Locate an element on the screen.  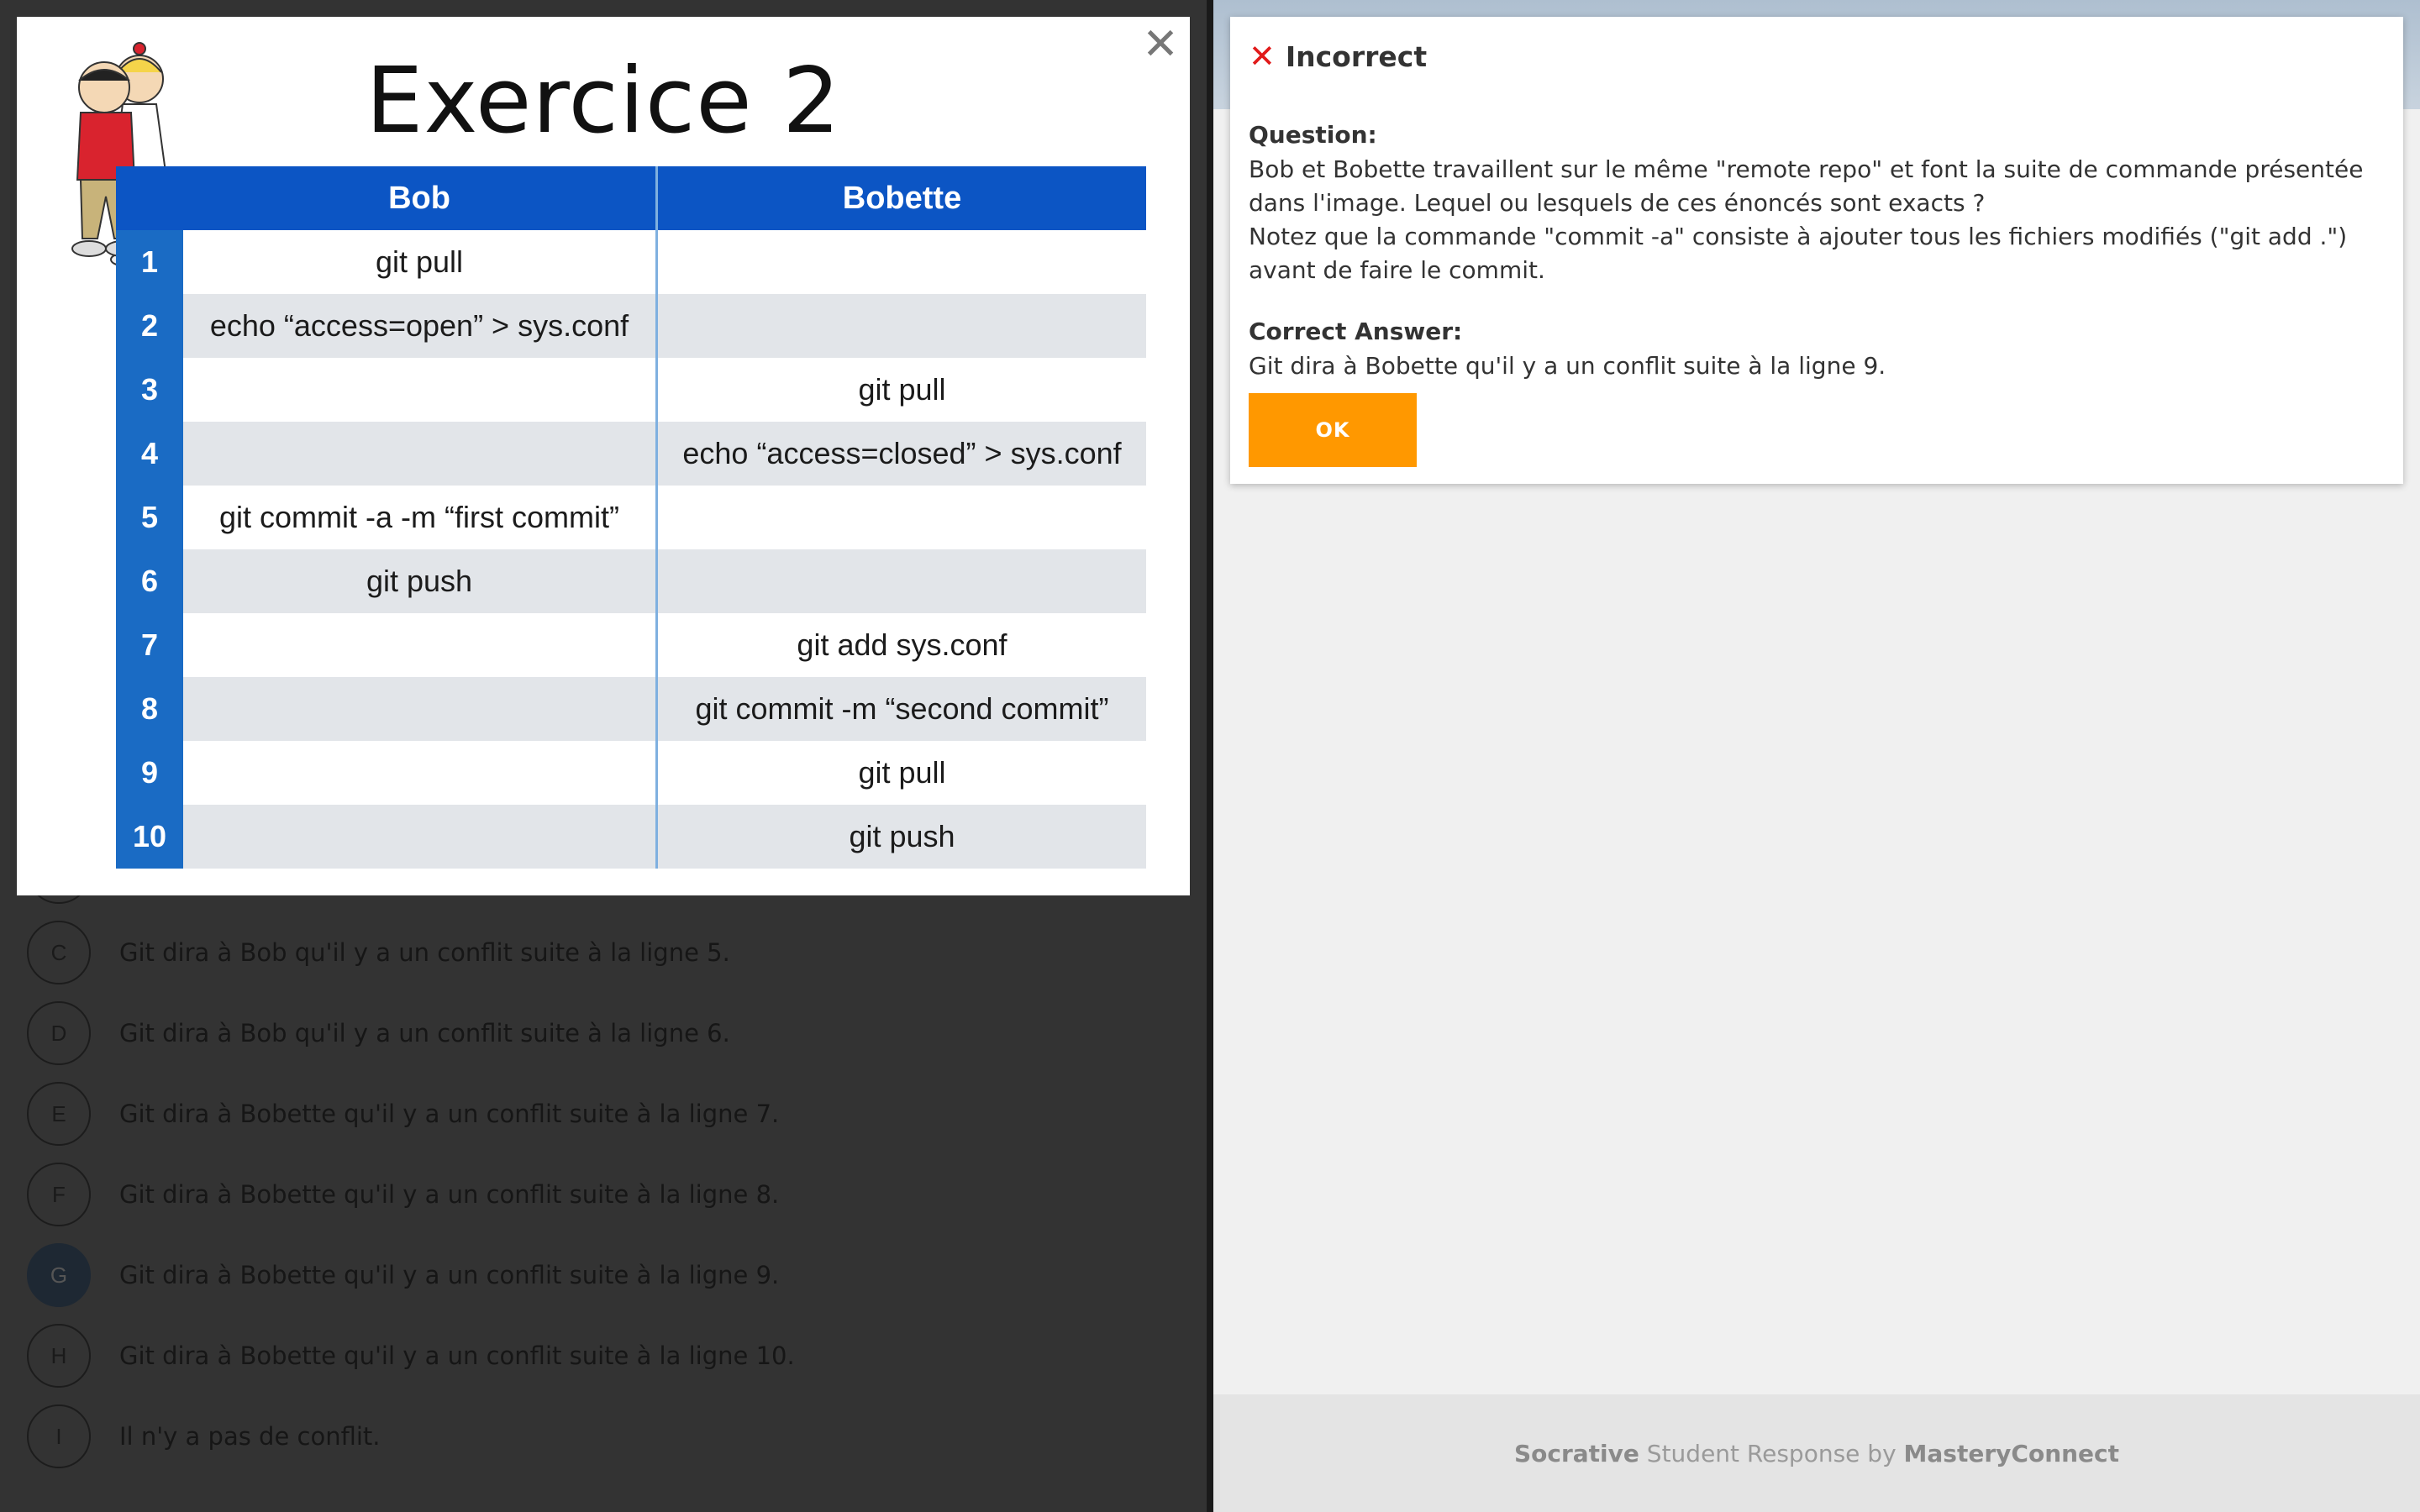
table-row: 1 git pull is located at coordinates (631, 262).